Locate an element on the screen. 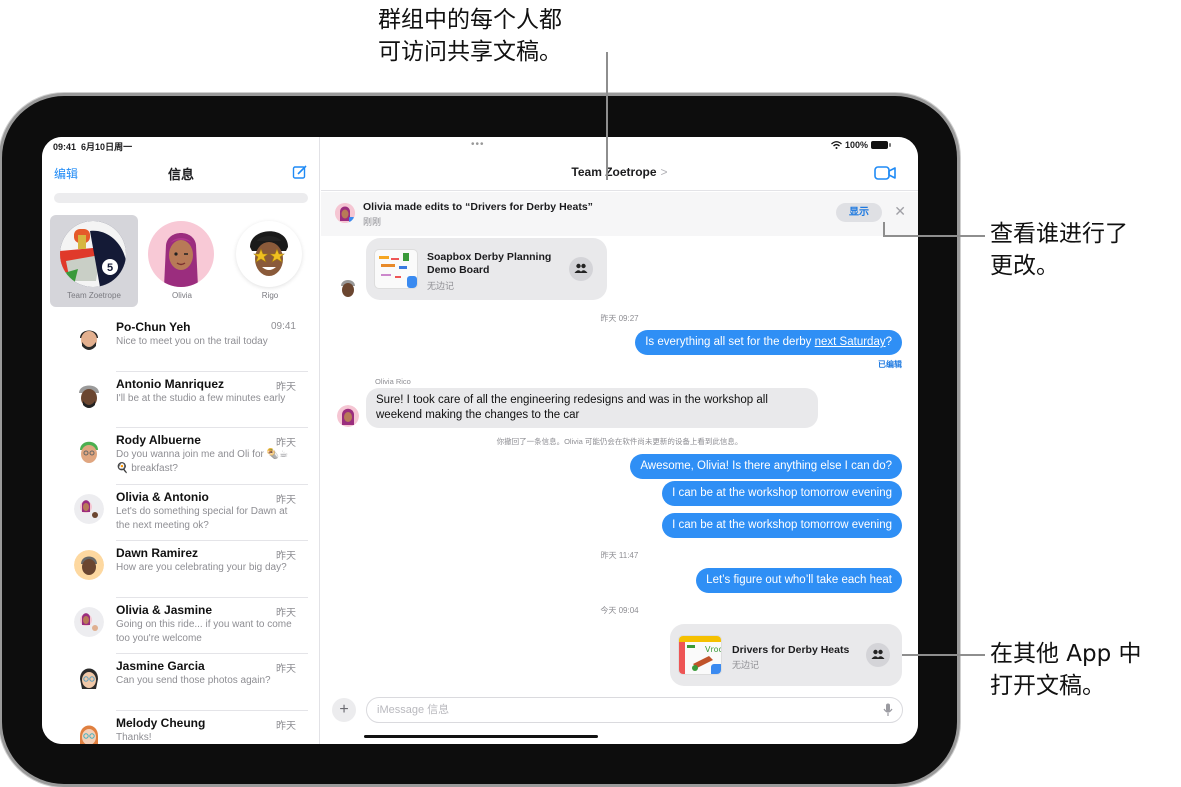  message-composer: + iMessage 信息 is located at coordinates (619, 710).